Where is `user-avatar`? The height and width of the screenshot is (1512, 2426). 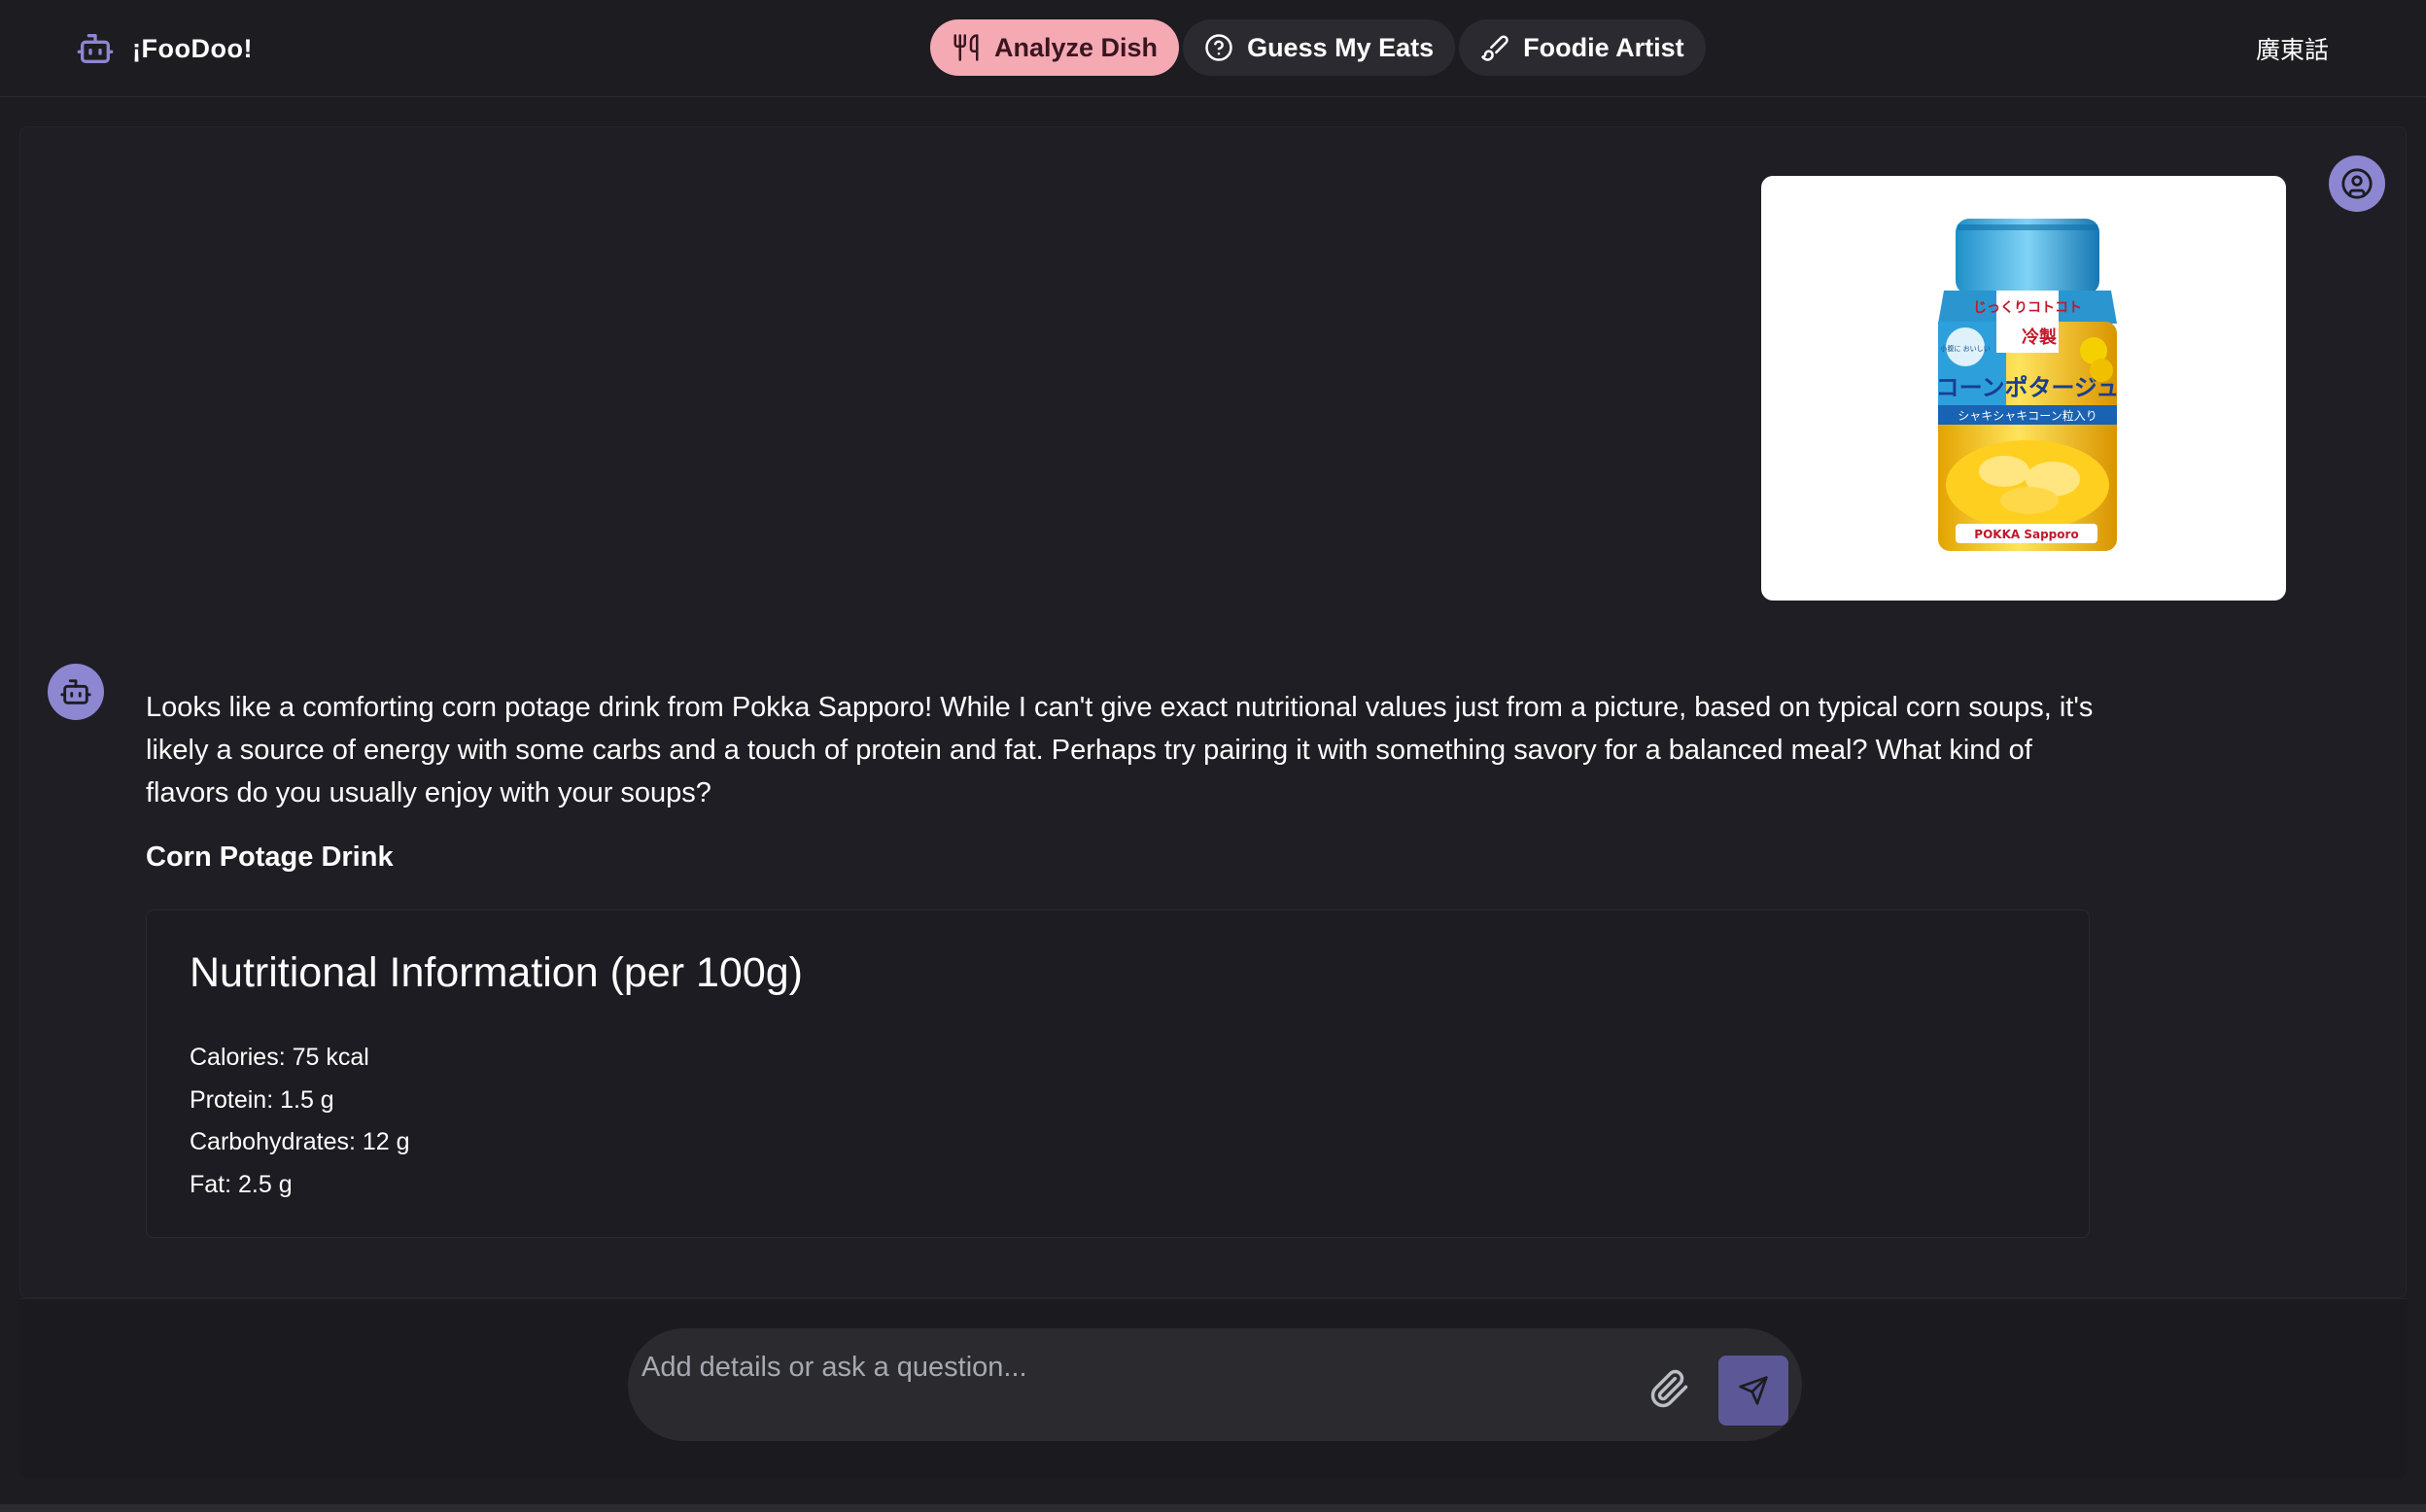
user-avatar is located at coordinates (2357, 183).